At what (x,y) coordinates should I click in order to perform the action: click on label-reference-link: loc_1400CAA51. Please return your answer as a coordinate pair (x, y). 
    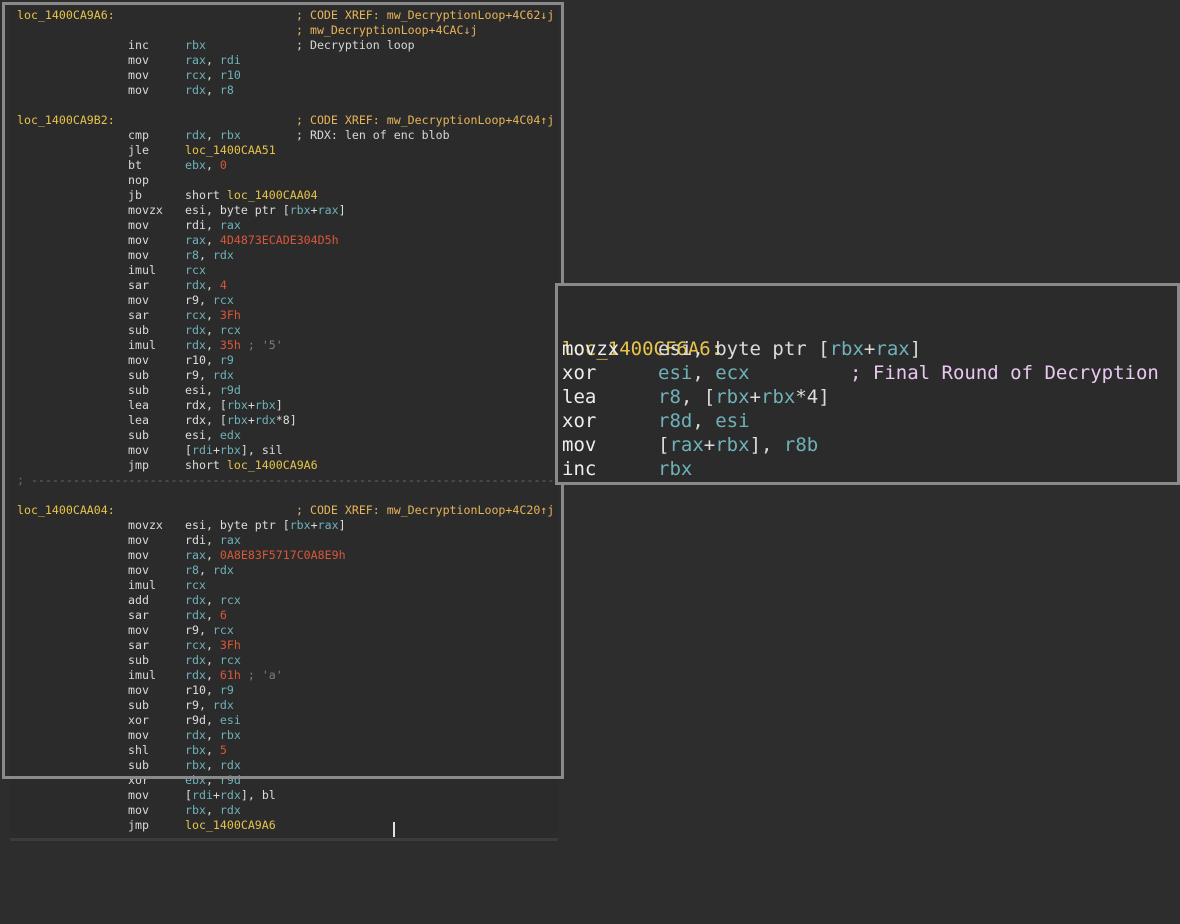
    Looking at the image, I should click on (230, 150).